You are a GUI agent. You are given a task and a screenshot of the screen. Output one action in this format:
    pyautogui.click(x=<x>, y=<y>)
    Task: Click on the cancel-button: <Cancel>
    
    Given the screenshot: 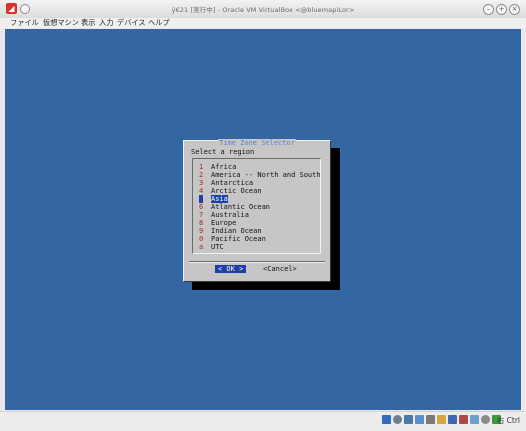 What is the action you would take?
    pyautogui.click(x=280, y=269)
    